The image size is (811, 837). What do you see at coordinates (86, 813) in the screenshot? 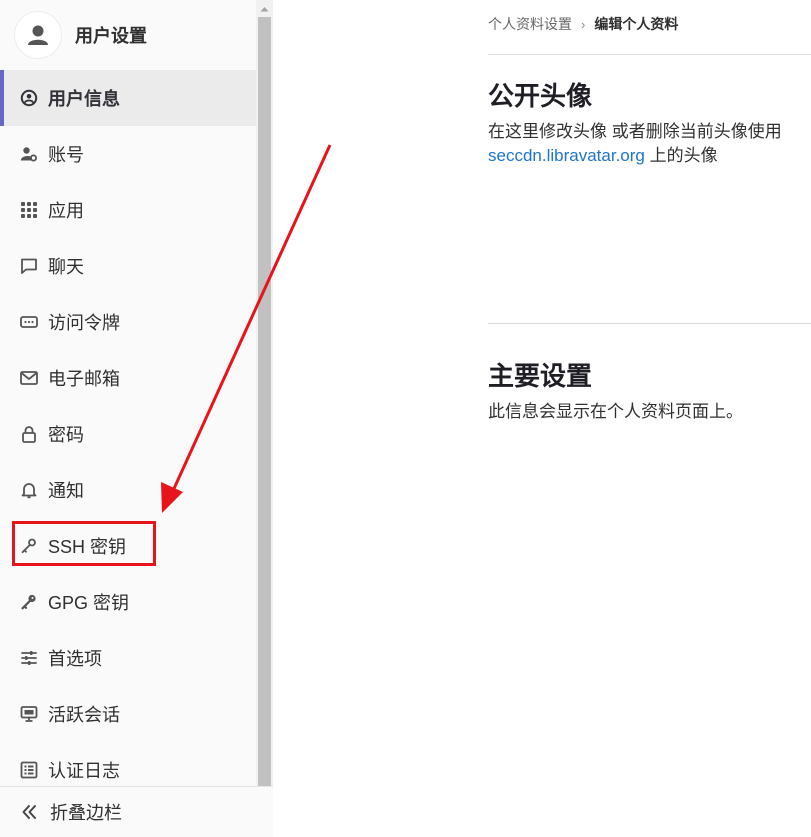
I see `collapse-sidebar-label: 折叠边栏` at bounding box center [86, 813].